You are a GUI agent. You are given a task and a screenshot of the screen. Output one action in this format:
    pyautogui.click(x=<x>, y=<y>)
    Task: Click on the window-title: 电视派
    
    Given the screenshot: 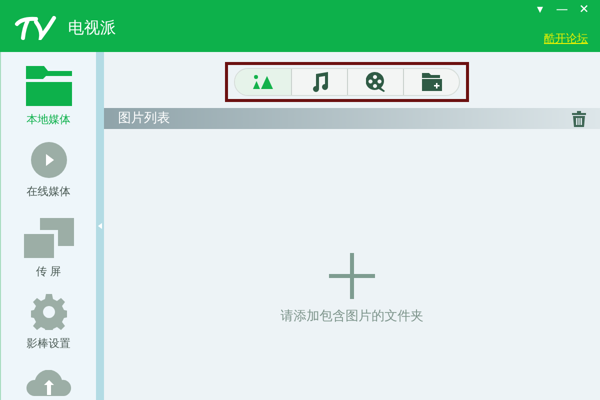 What is the action you would take?
    pyautogui.click(x=92, y=28)
    